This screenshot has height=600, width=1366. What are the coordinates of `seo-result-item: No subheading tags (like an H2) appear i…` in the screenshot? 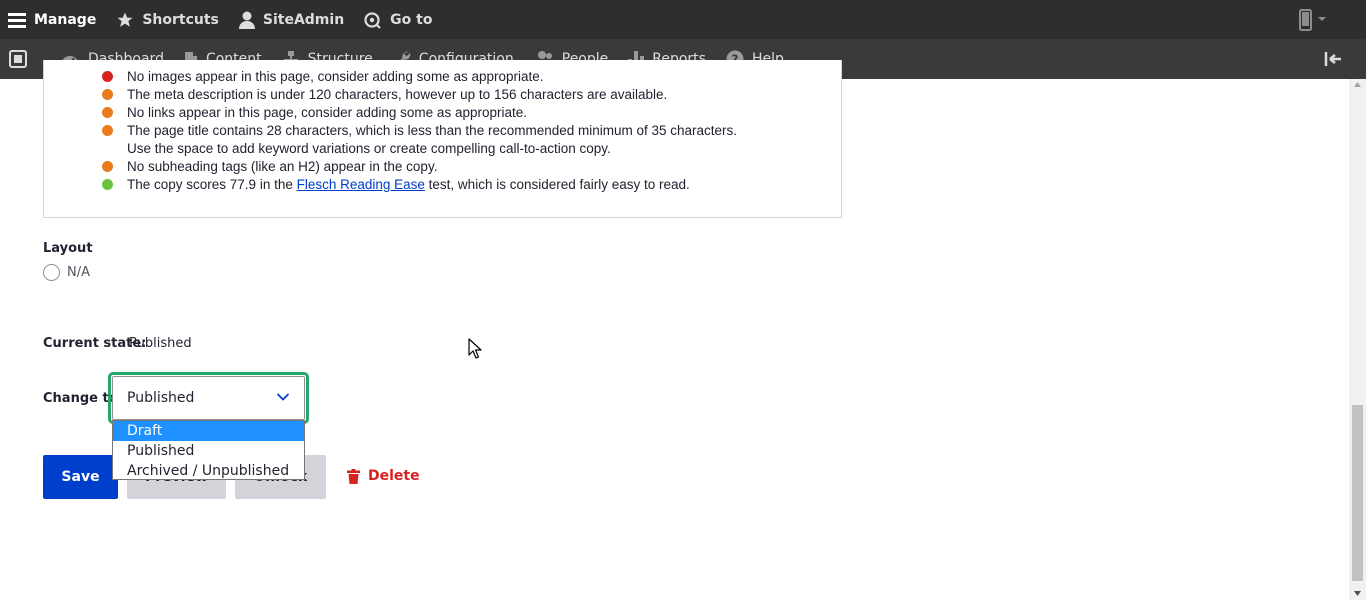 It's located at (420, 167).